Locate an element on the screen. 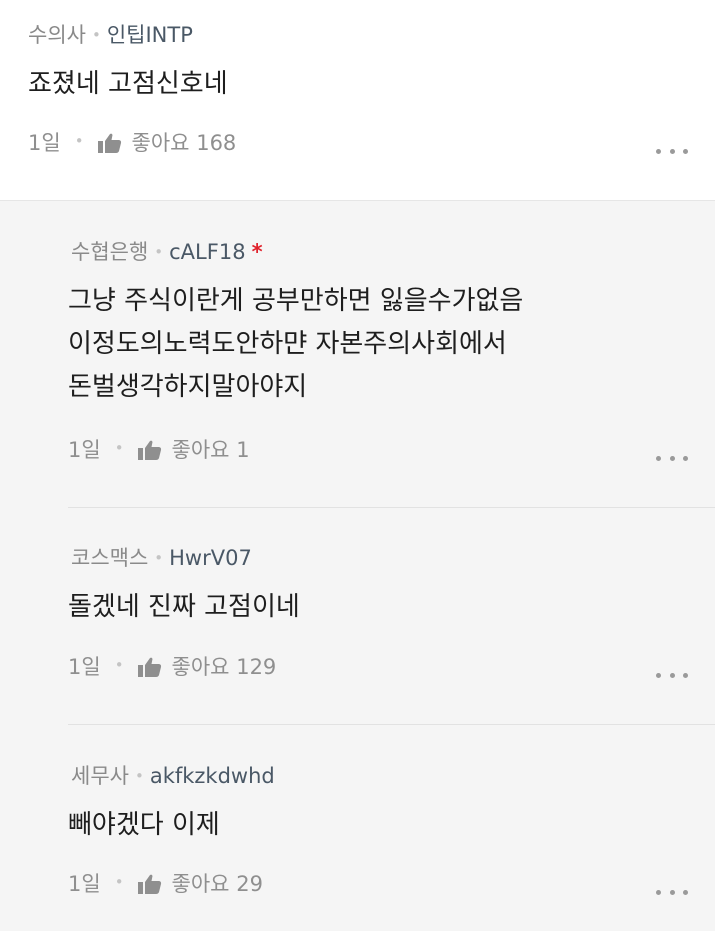 This screenshot has width=715, height=931. reply-line: 돌겠네 진짜 고점이네 is located at coordinates (184, 607).